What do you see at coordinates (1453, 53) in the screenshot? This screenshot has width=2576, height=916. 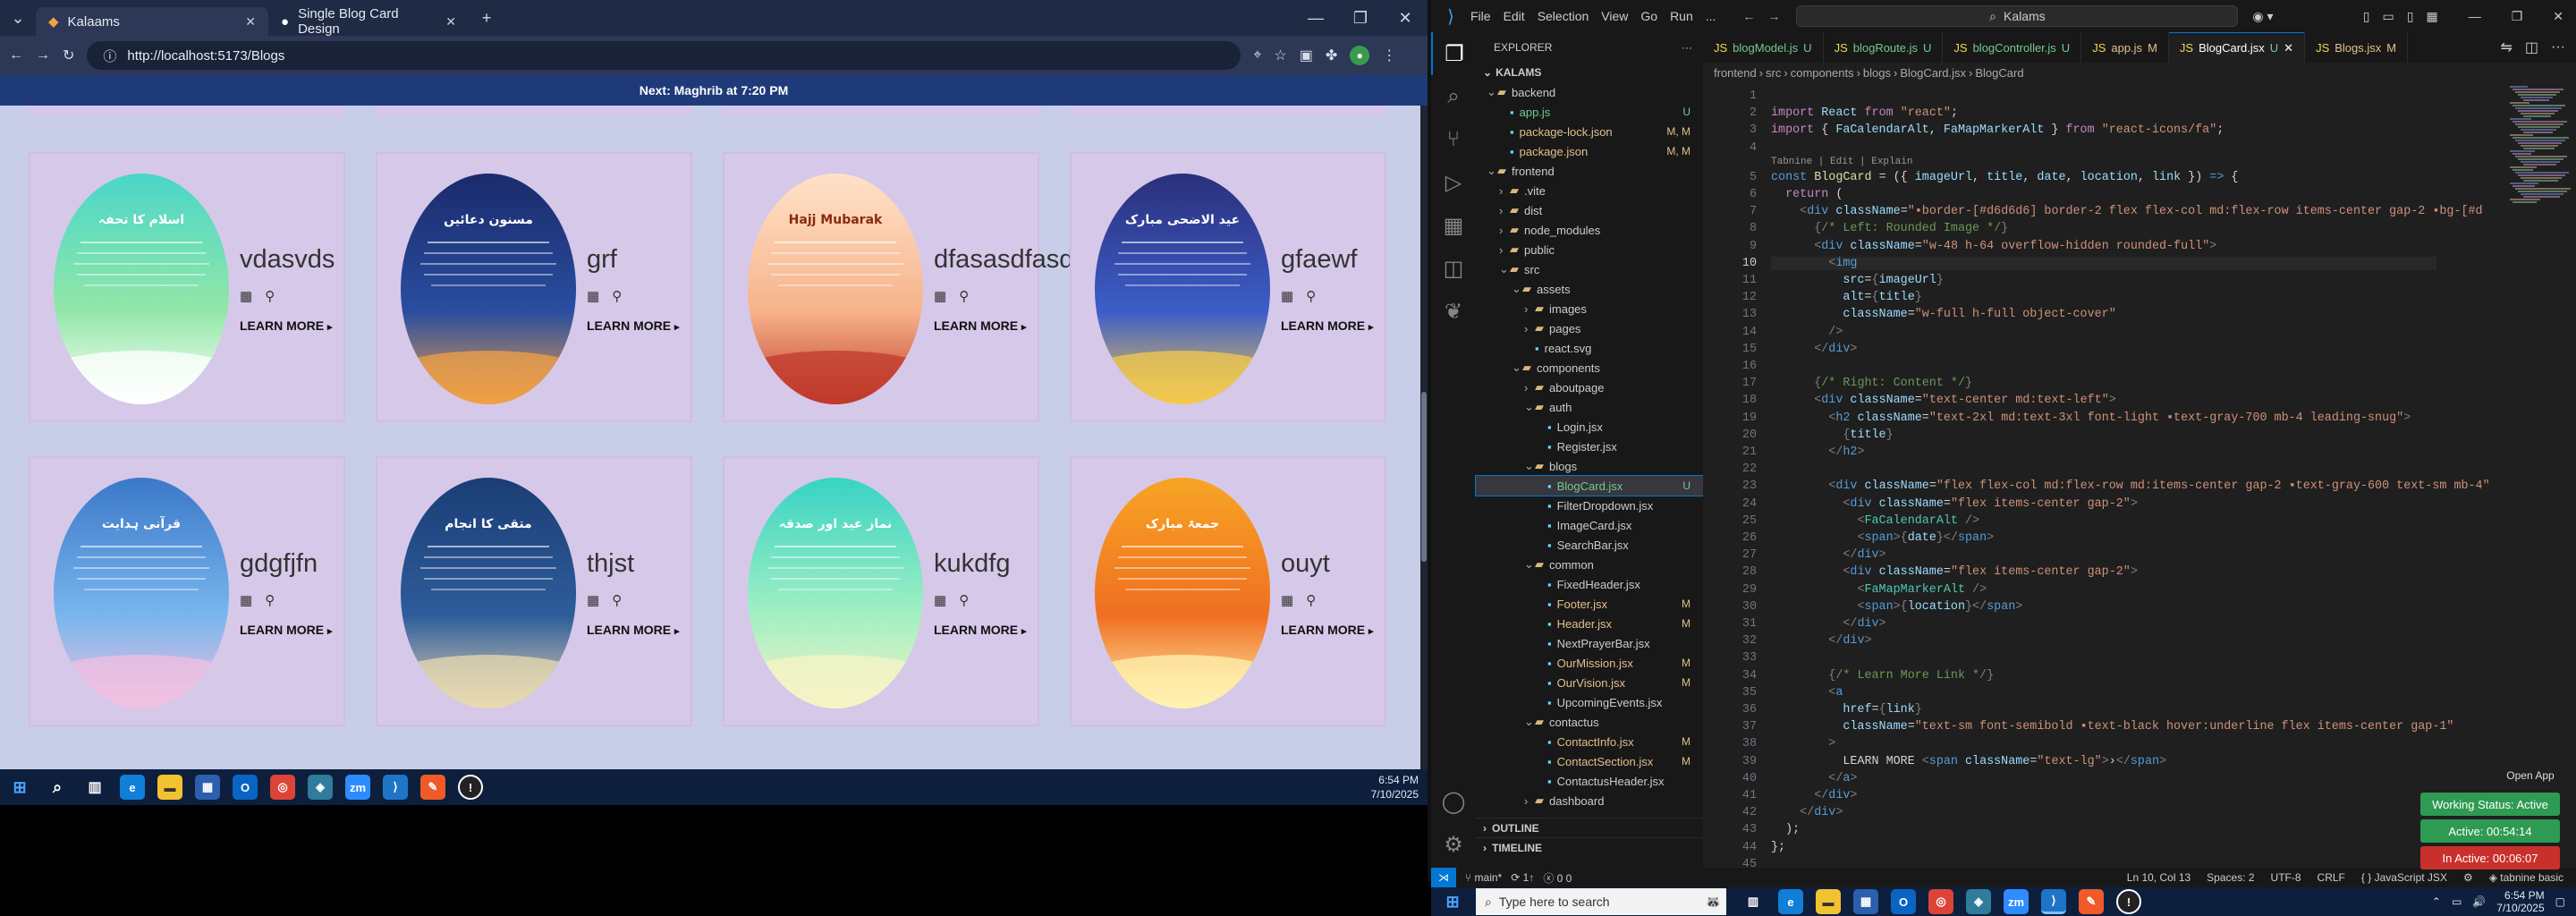 I see `explorer-icon: ❐` at bounding box center [1453, 53].